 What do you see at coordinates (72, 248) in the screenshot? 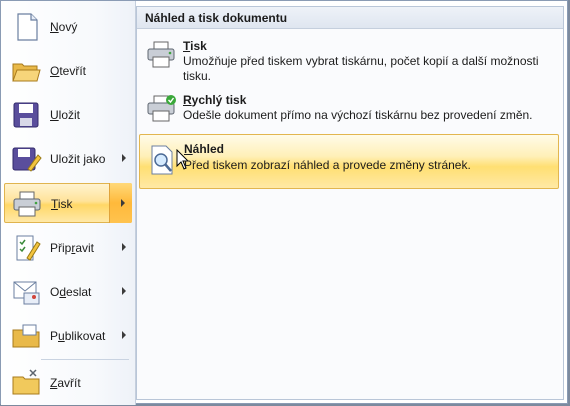
I see `menu-item-label: Připravit` at bounding box center [72, 248].